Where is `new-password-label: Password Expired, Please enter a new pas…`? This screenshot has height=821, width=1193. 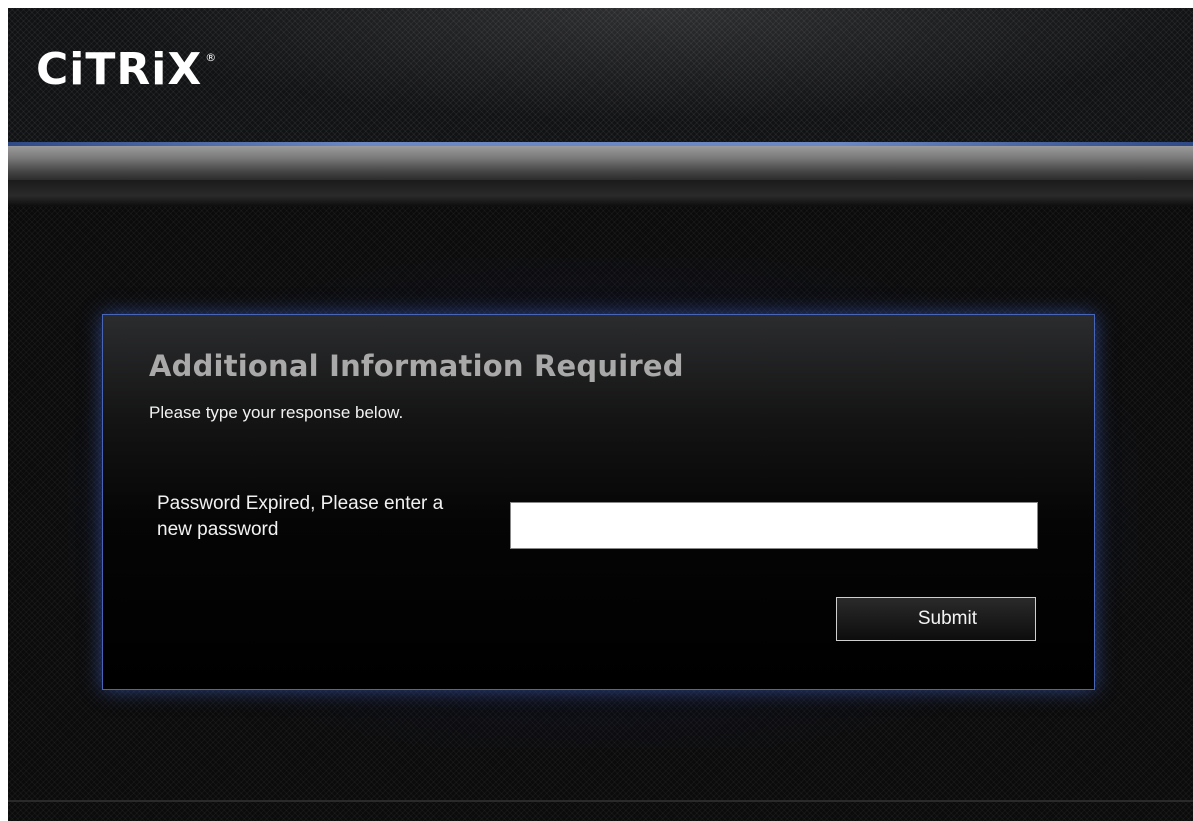 new-password-label: Password Expired, Please enter a new pas… is located at coordinates (300, 516).